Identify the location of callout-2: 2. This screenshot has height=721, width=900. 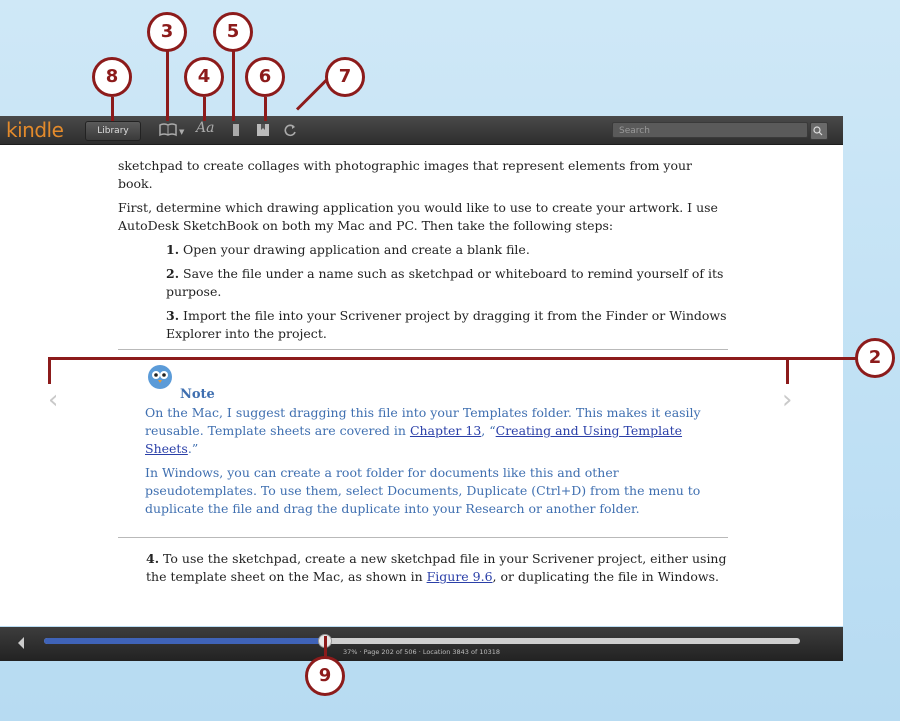
(875, 358).